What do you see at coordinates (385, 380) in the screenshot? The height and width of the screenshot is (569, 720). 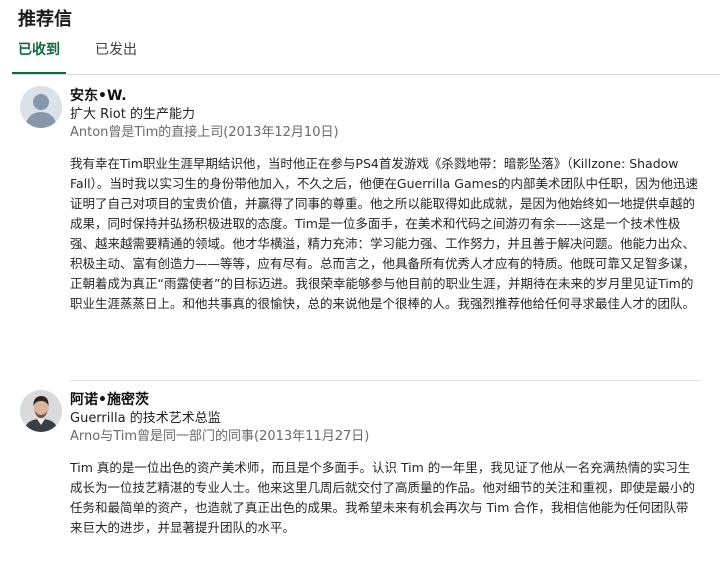 I see `divider` at bounding box center [385, 380].